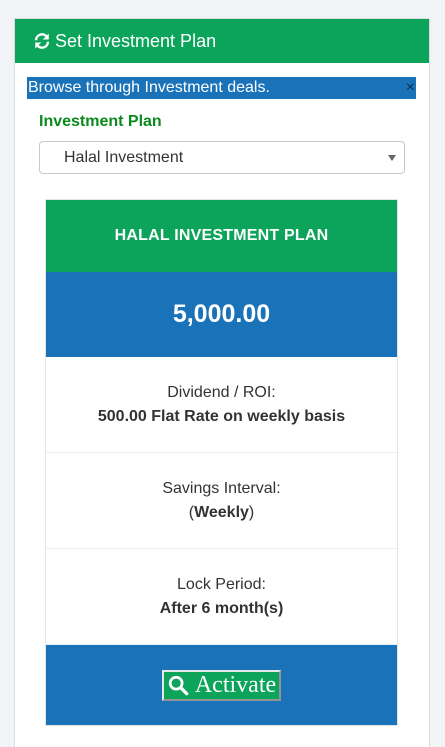 The image size is (445, 747). Describe the element at coordinates (100, 121) in the screenshot. I see `investment-plan-label: Investment Plan` at that location.